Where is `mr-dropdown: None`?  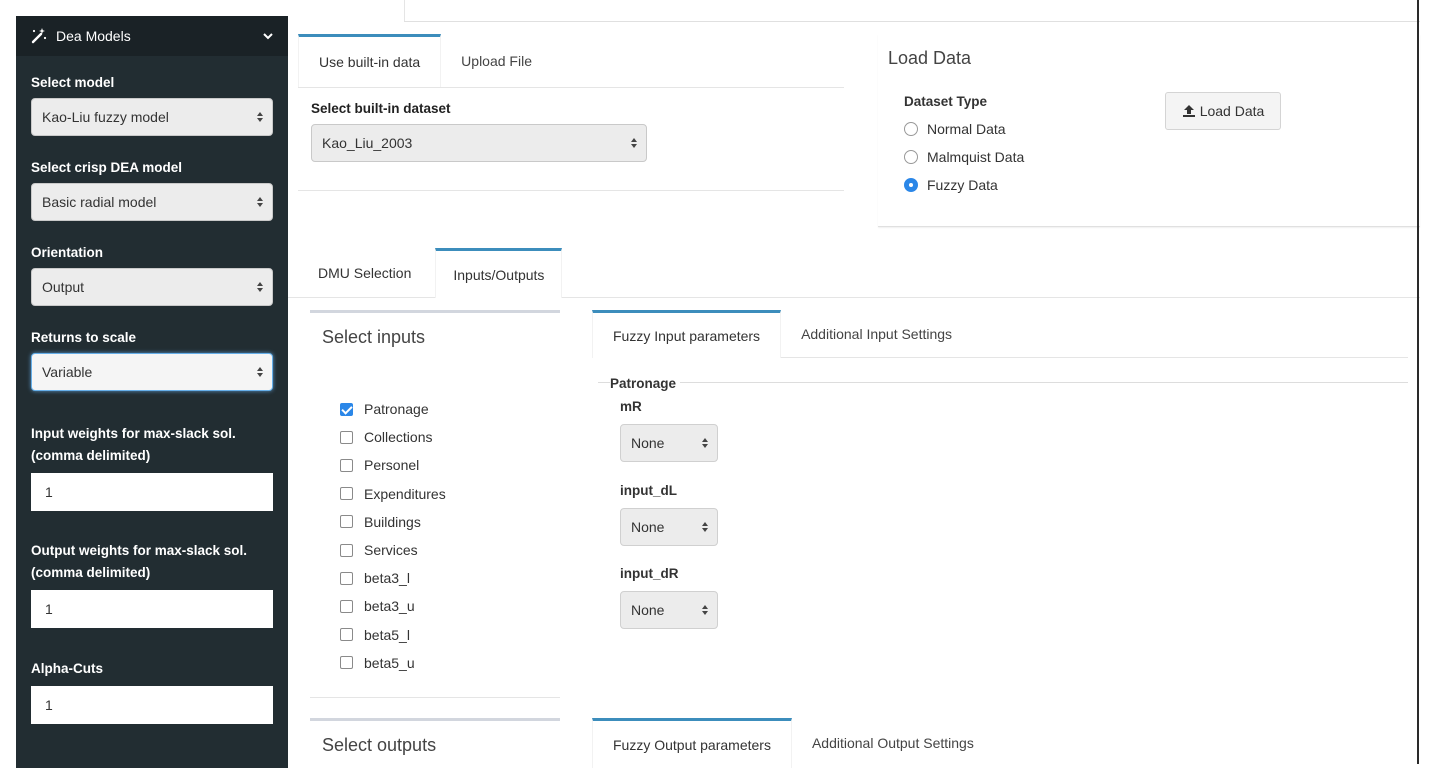 mr-dropdown: None is located at coordinates (669, 443).